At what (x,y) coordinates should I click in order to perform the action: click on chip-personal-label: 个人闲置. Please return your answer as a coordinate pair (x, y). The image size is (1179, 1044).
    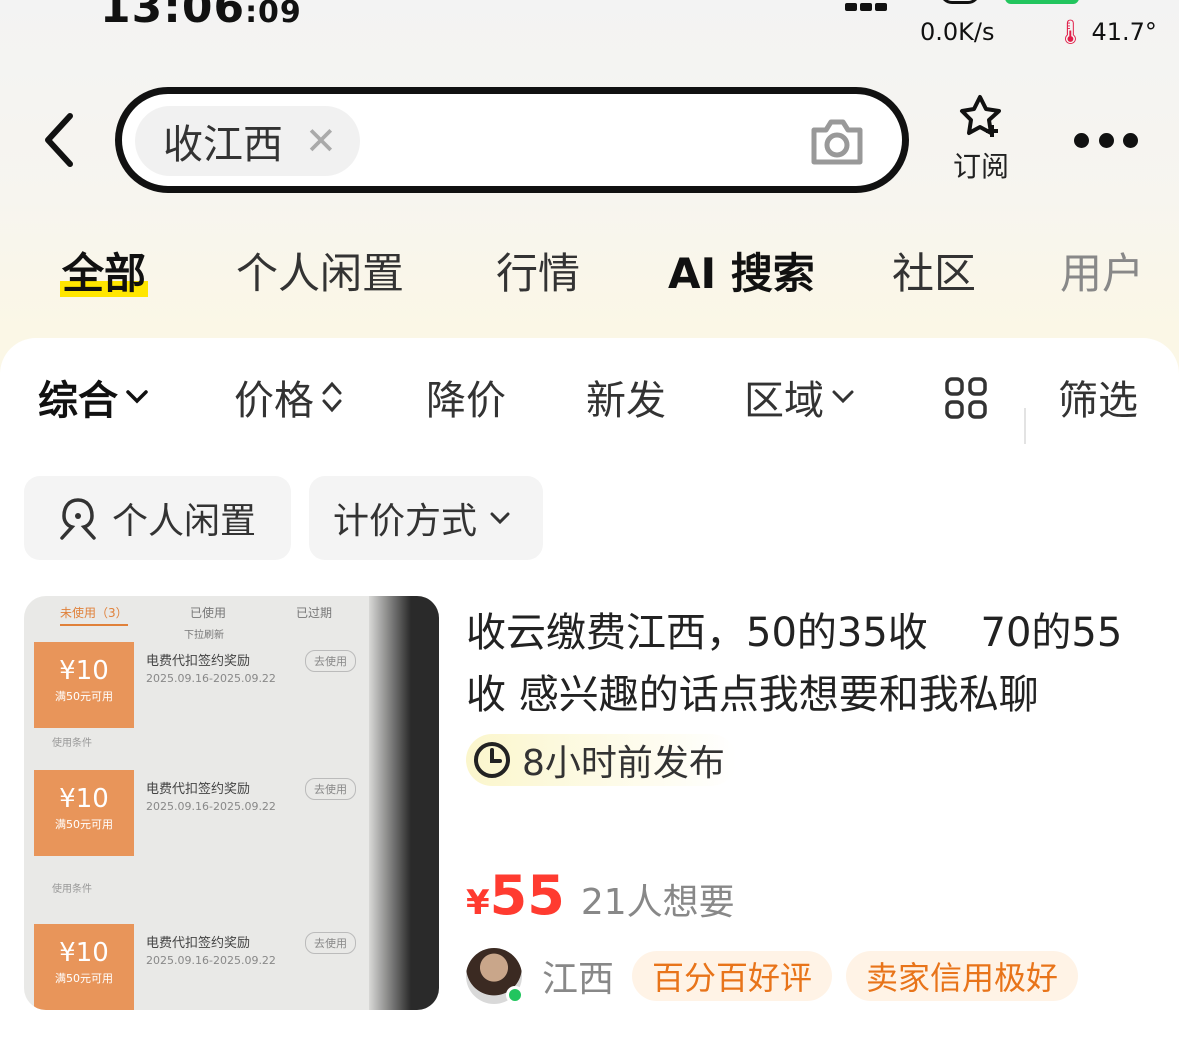
    Looking at the image, I should click on (184, 521).